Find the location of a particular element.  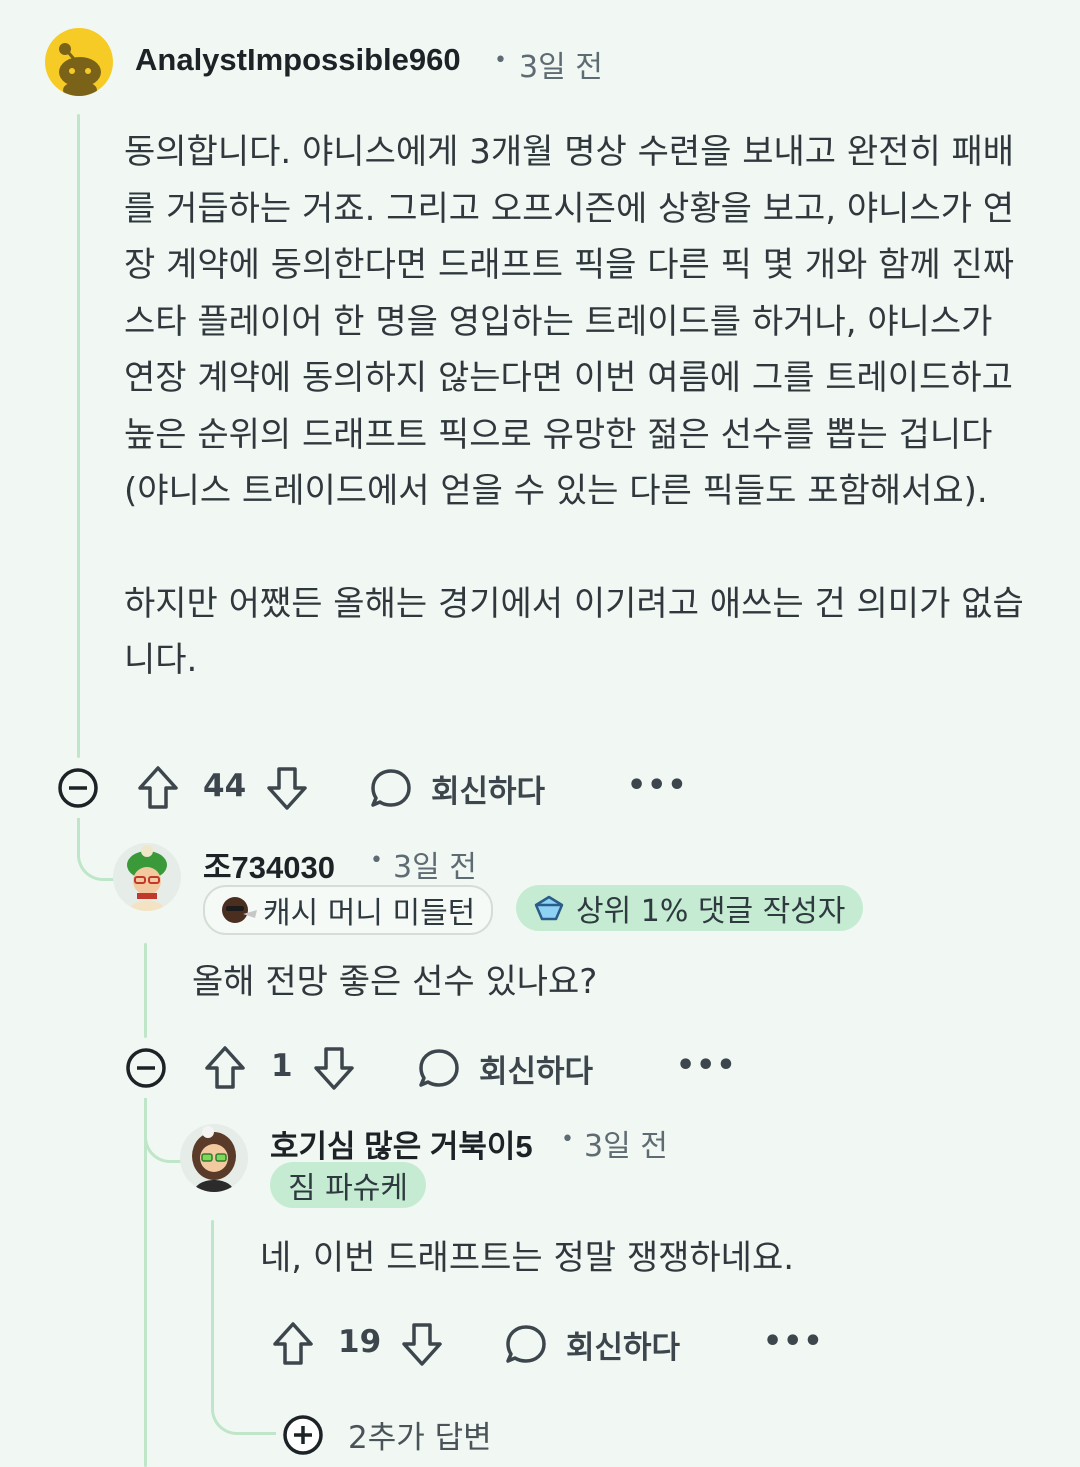

top-commenter-badge: 상위 1% 댓글 작성자 is located at coordinates (690, 908).